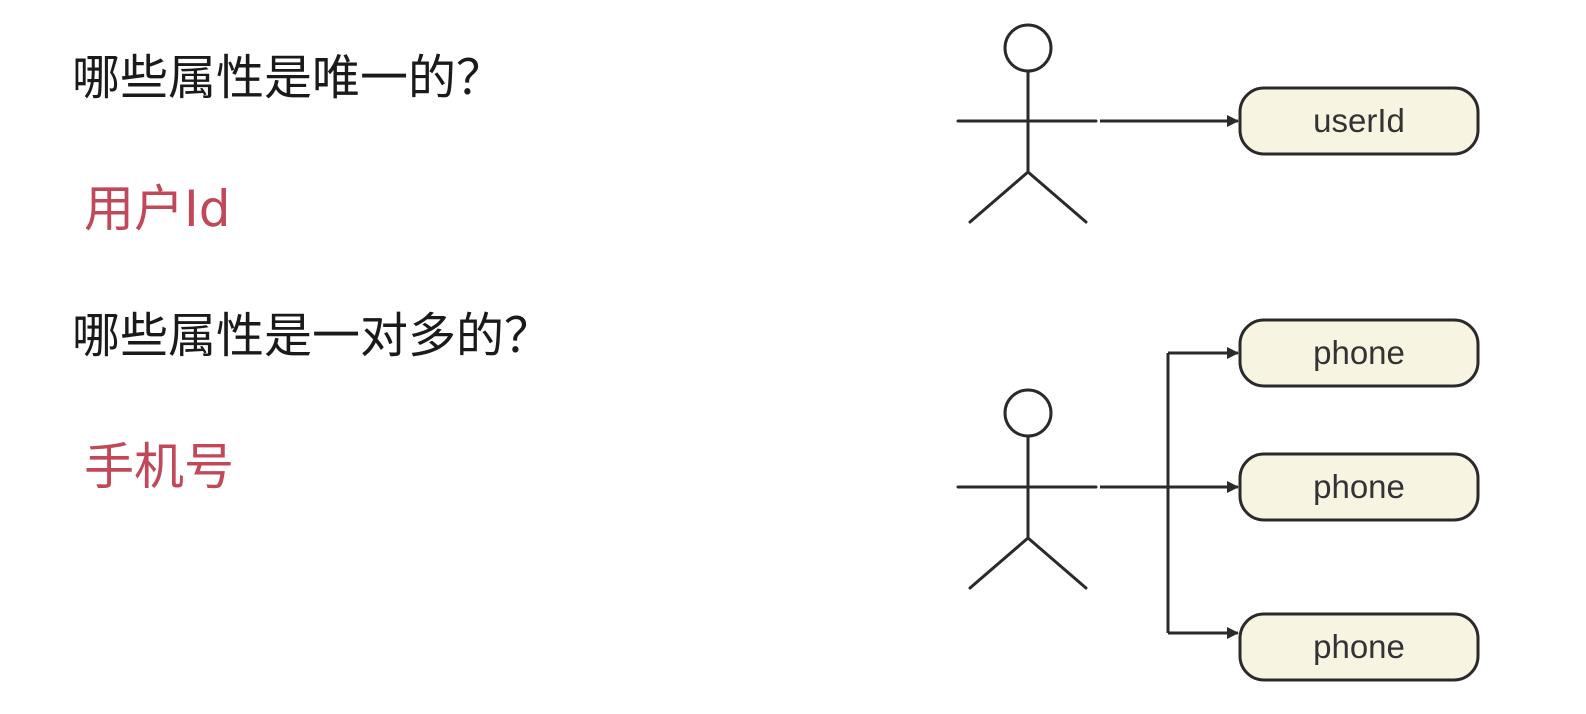  I want to click on phone-node-1: phone, so click(1359, 353).